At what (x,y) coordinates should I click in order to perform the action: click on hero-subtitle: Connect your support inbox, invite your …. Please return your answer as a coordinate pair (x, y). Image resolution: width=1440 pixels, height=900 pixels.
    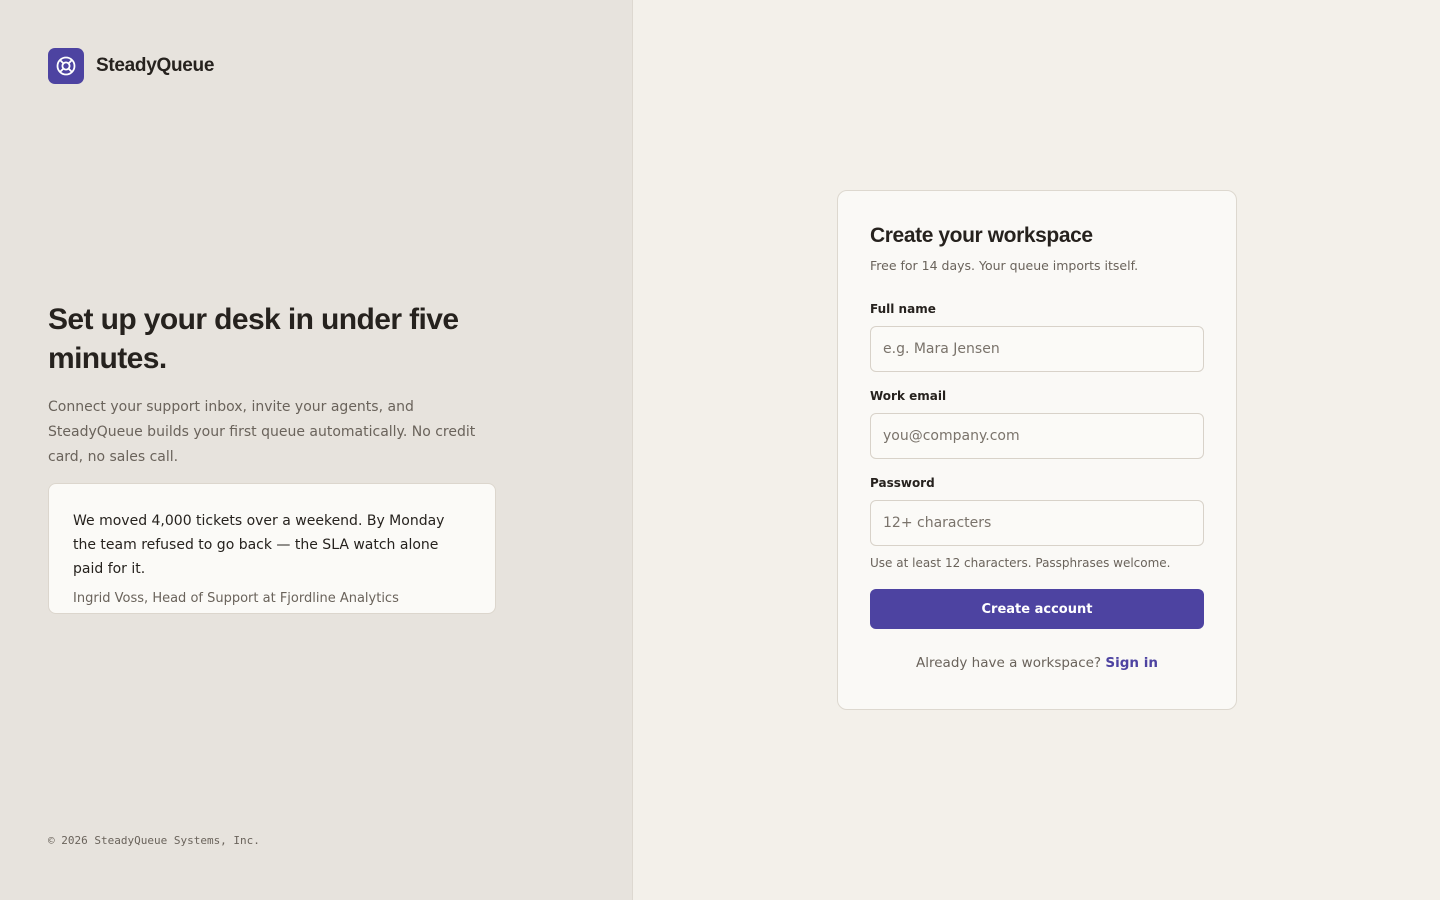
    Looking at the image, I should click on (262, 432).